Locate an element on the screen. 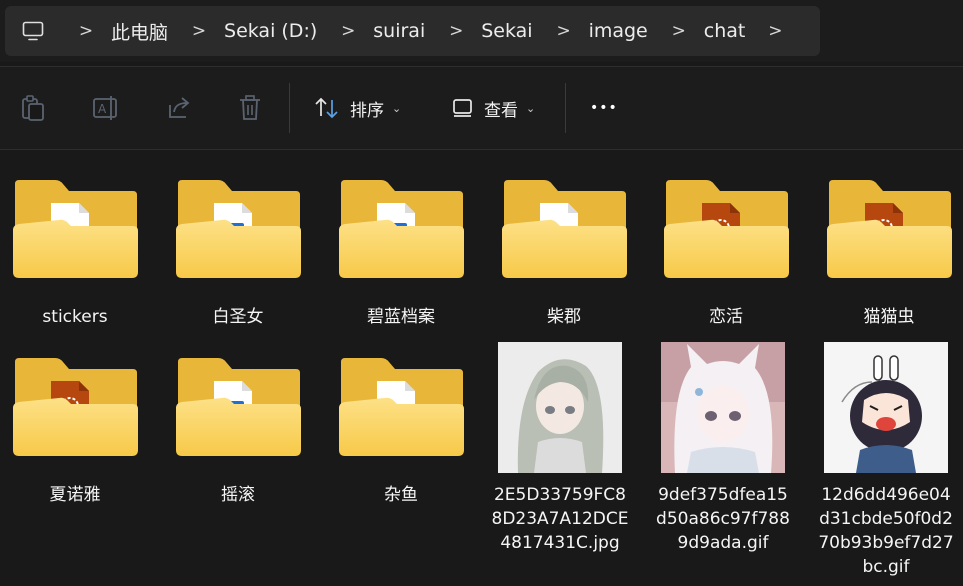 This screenshot has height=586, width=963. trash-icon is located at coordinates (250, 107).